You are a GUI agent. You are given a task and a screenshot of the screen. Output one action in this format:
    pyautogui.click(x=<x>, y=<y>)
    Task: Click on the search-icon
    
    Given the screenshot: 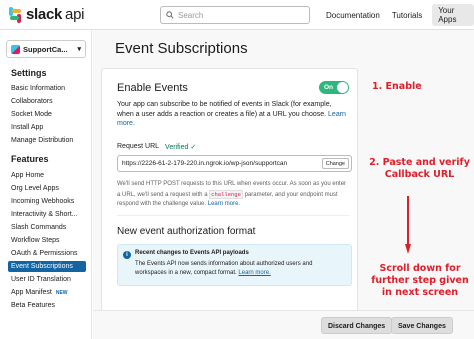 What is the action you would take?
    pyautogui.click(x=170, y=15)
    